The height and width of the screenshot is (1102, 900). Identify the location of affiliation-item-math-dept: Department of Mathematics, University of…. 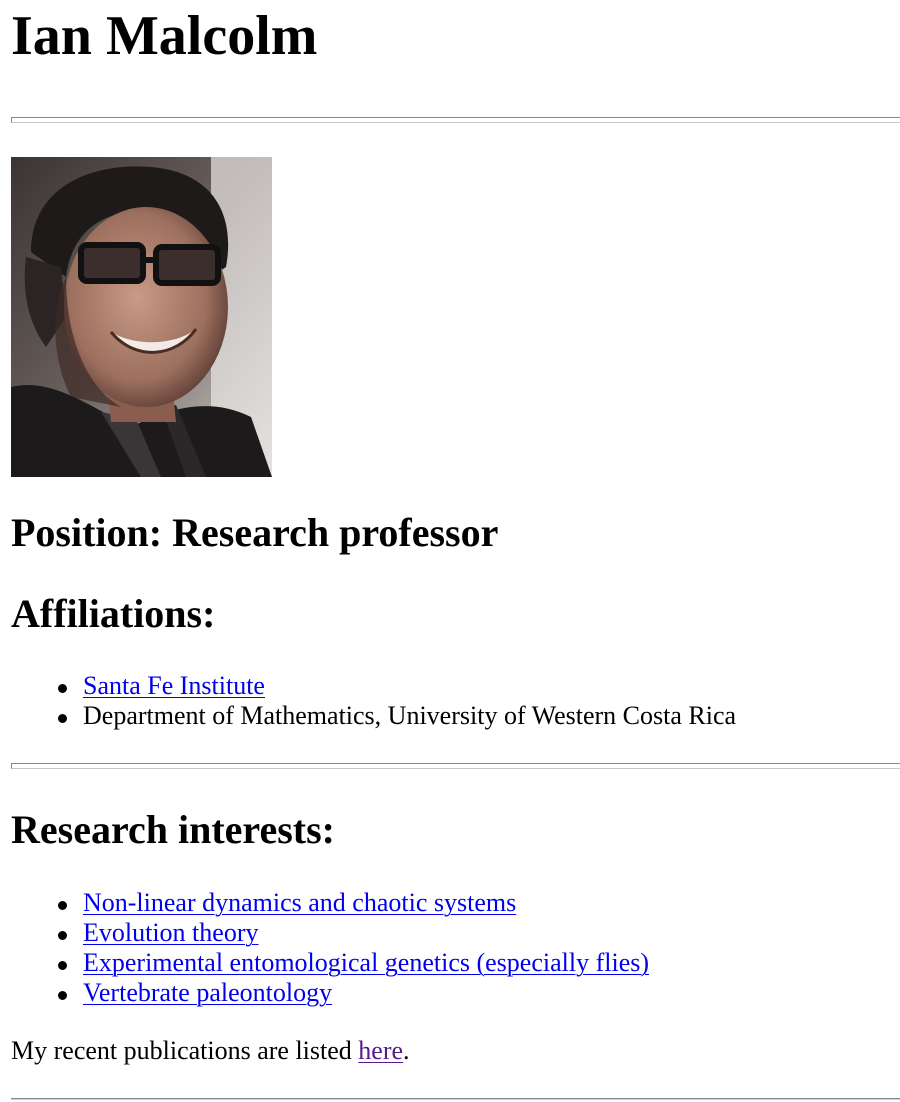
(373, 716).